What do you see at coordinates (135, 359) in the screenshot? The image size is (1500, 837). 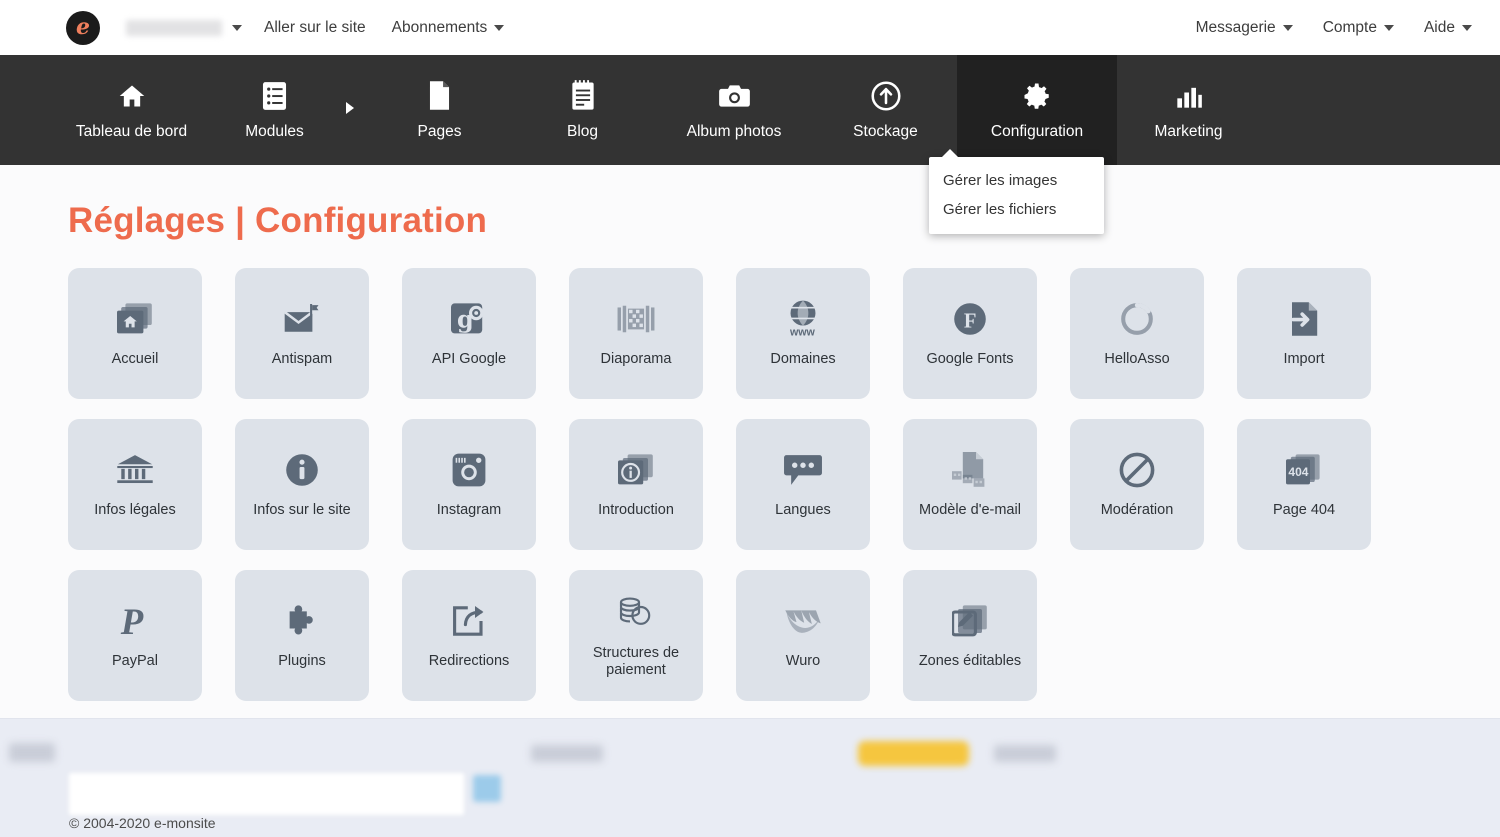 I see `tile-label: Accueil` at bounding box center [135, 359].